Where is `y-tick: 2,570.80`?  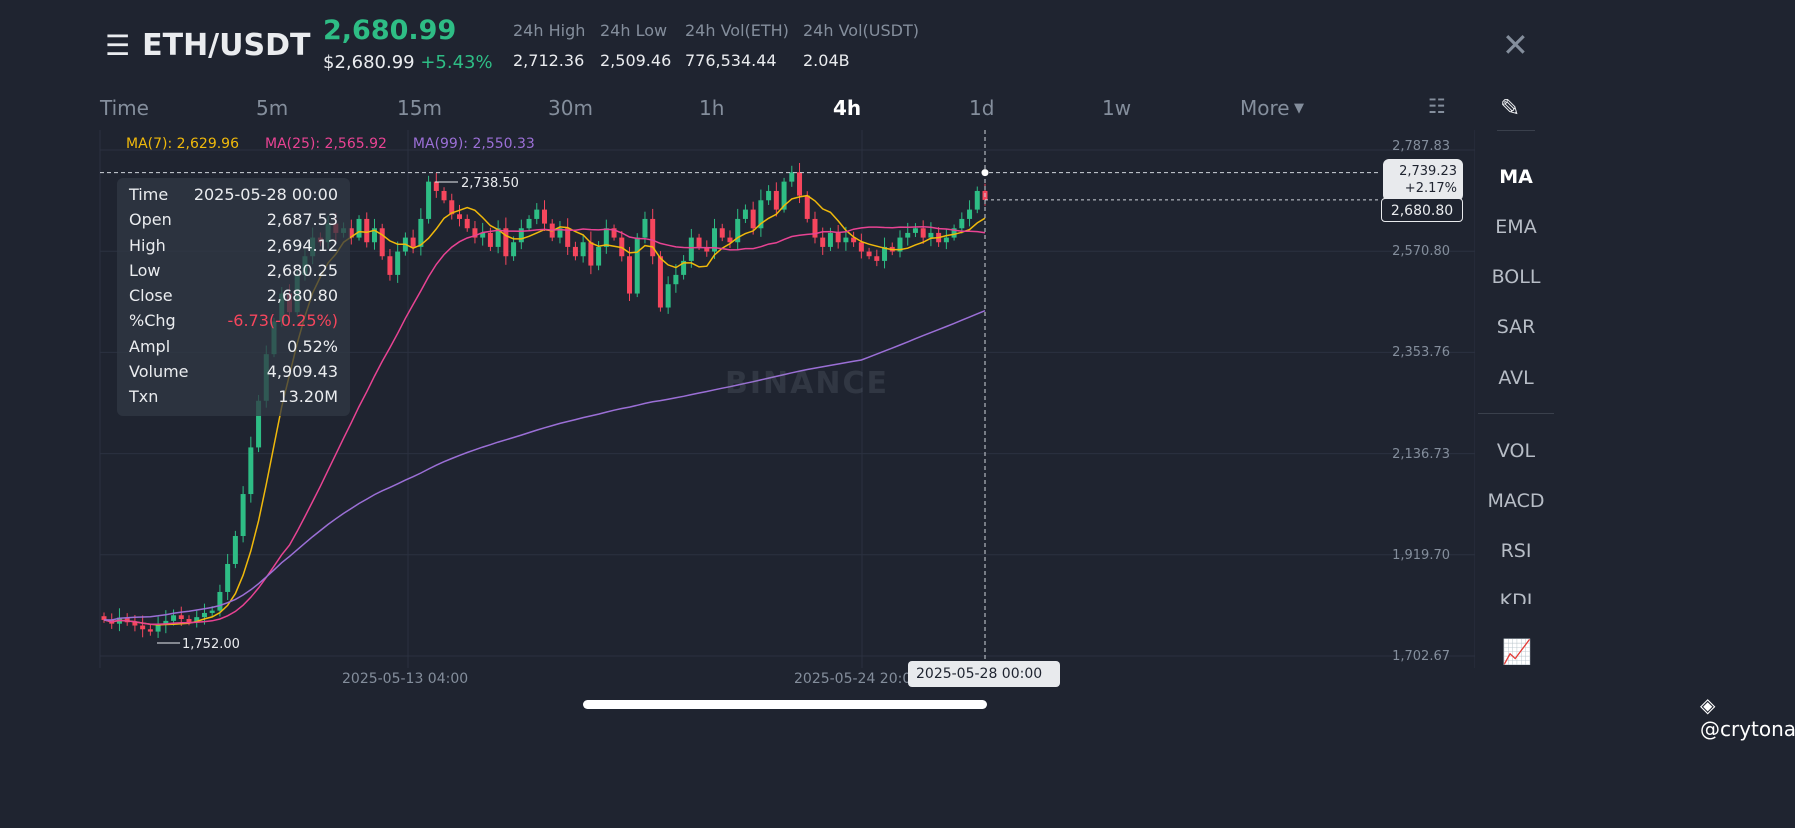
y-tick: 2,570.80 is located at coordinates (1421, 252).